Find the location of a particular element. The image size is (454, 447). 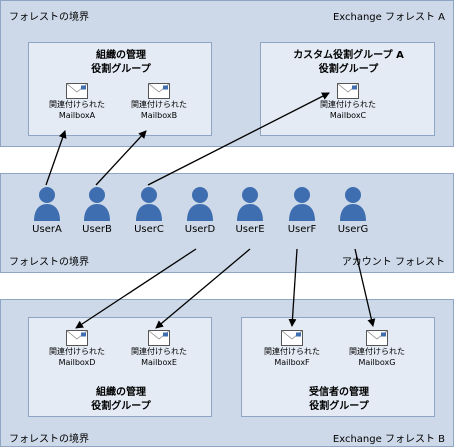

arrow-userc-to-mailboxc is located at coordinates (238, 139).